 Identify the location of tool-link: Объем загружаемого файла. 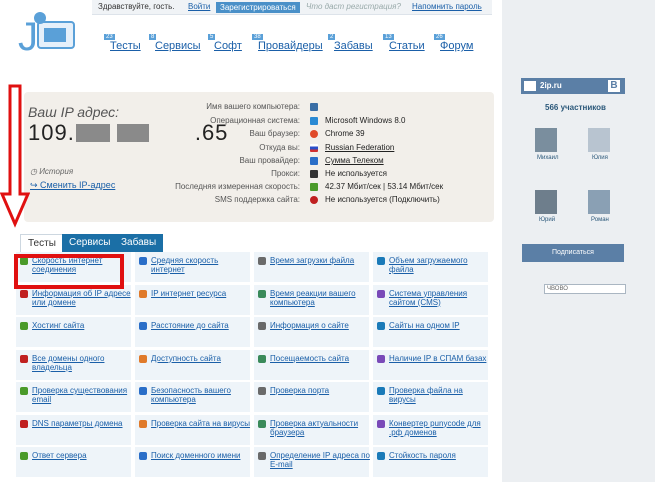
(430, 267).